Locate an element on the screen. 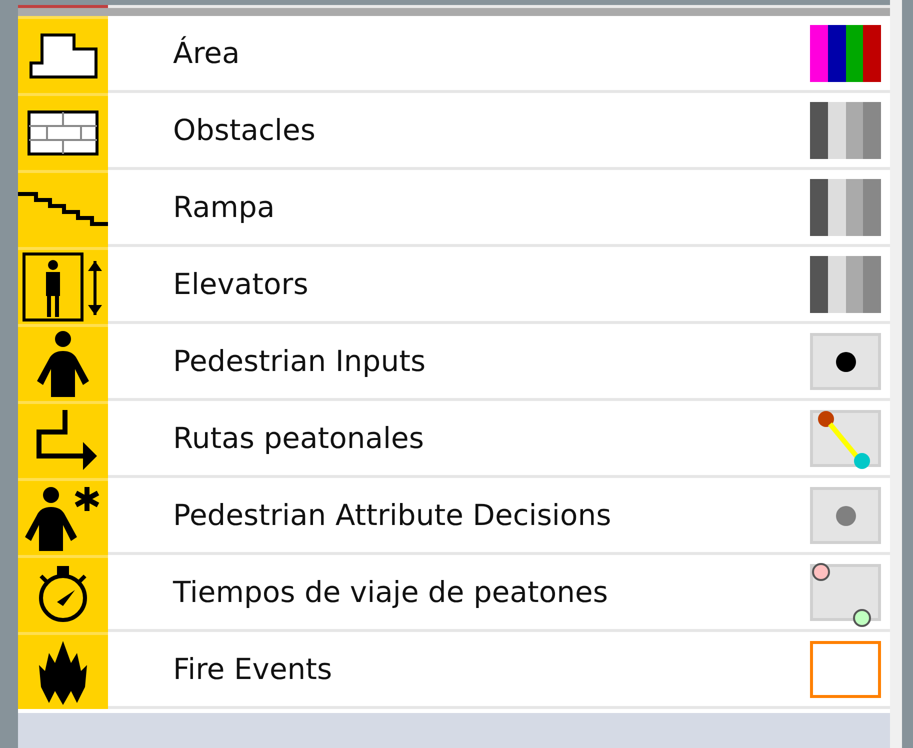 This screenshot has height=748, width=913. route-line-icon is located at coordinates (844, 439).